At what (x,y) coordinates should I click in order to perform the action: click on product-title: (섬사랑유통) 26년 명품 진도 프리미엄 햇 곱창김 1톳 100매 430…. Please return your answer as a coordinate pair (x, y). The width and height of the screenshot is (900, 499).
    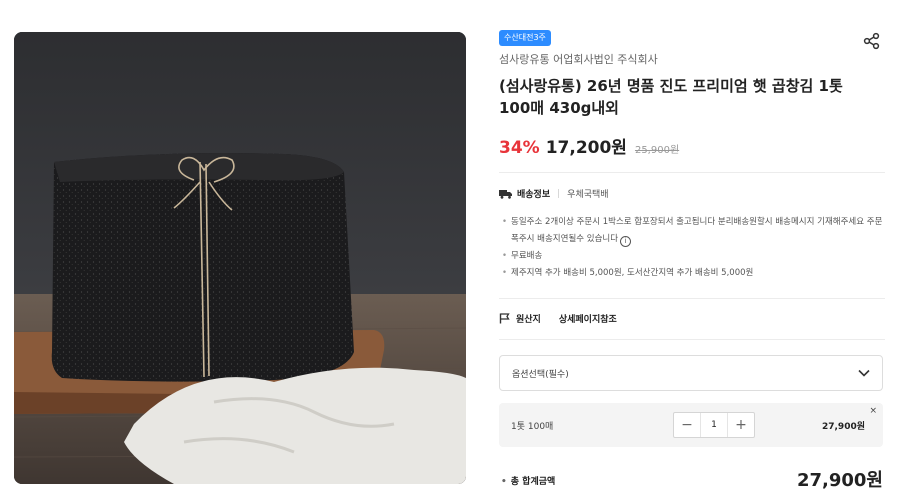
    Looking at the image, I should click on (671, 97).